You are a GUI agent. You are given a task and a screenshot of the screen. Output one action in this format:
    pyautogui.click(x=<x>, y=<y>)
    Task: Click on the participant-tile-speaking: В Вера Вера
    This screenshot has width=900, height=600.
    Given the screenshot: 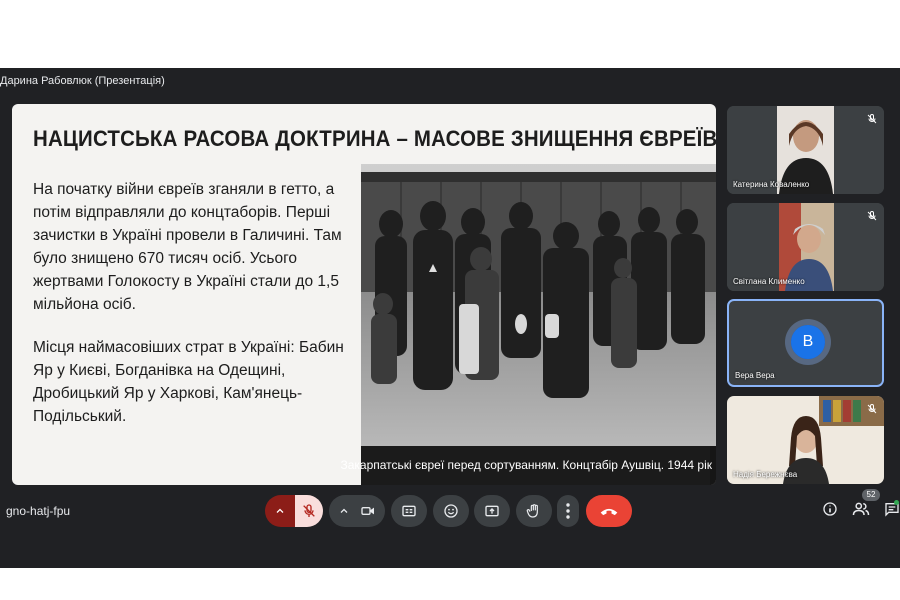 What is the action you would take?
    pyautogui.click(x=805, y=343)
    